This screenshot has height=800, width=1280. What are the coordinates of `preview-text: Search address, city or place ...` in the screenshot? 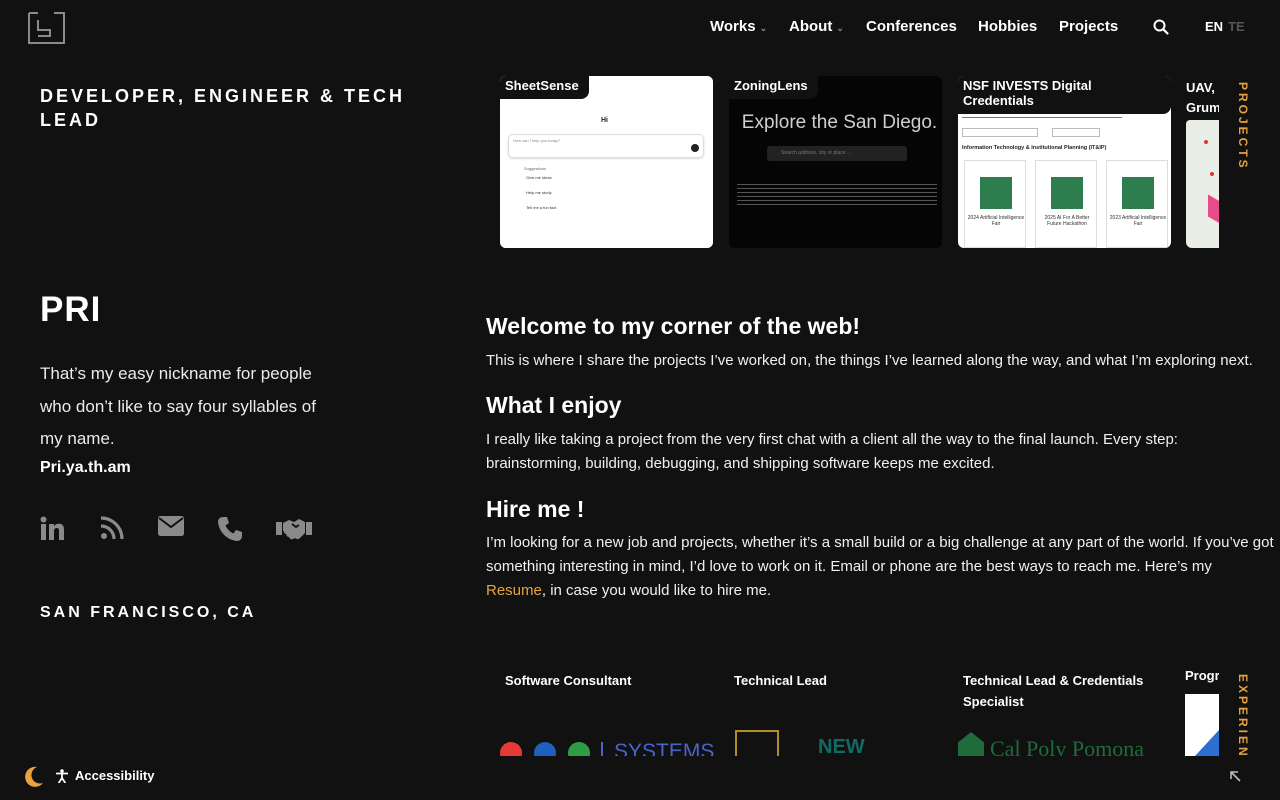 It's located at (816, 153).